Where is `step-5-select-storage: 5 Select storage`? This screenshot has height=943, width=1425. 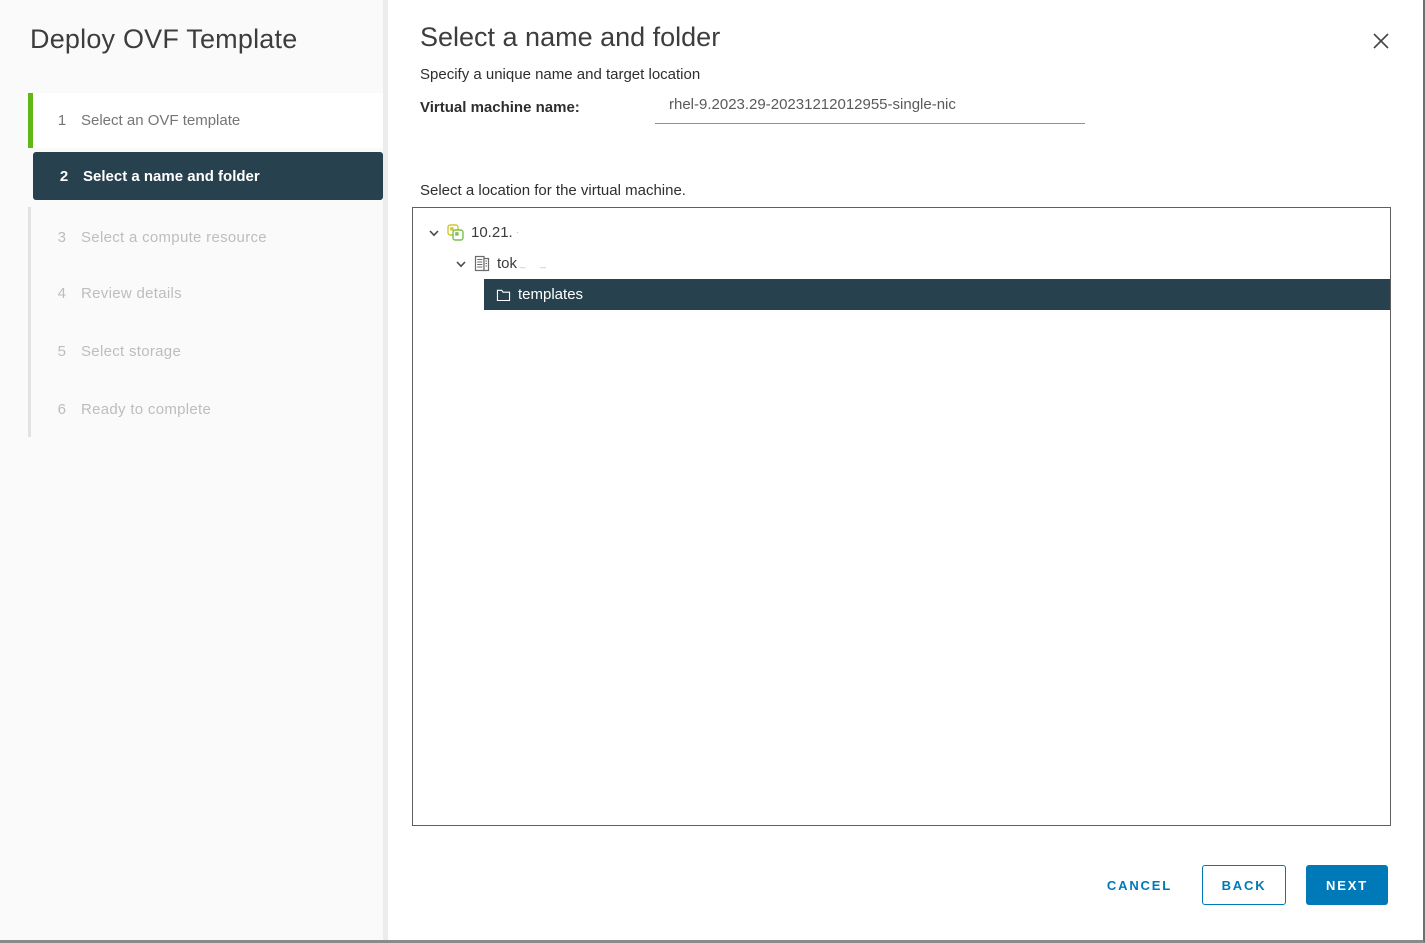 step-5-select-storage: 5 Select storage is located at coordinates (205, 351).